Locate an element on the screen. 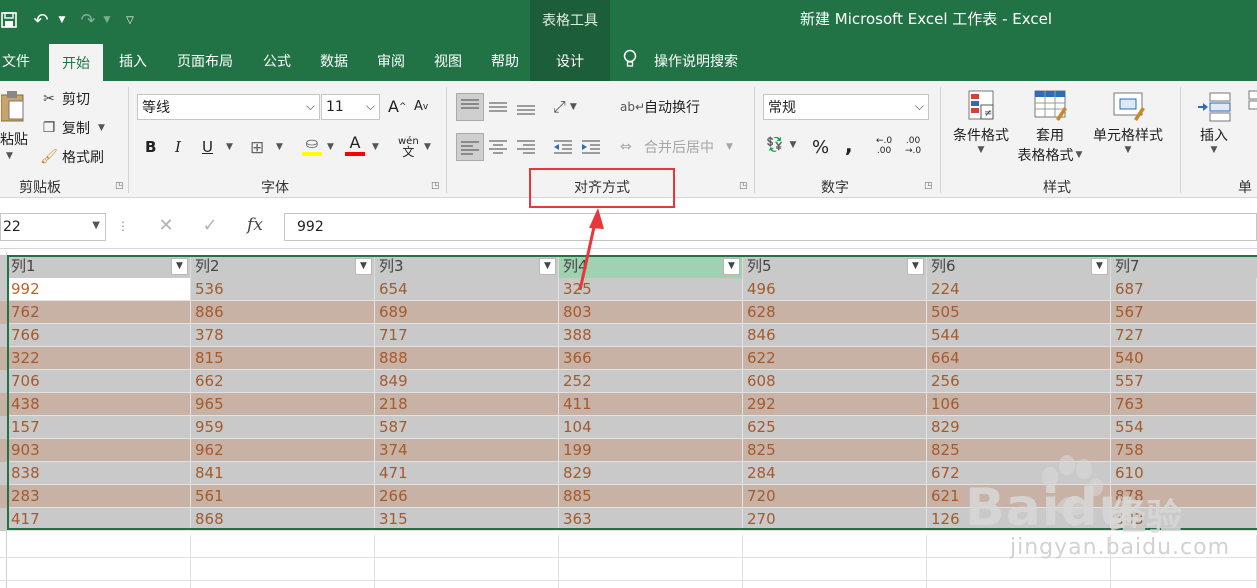 This screenshot has width=1257, height=588. table-cell: 849 is located at coordinates (467, 381).